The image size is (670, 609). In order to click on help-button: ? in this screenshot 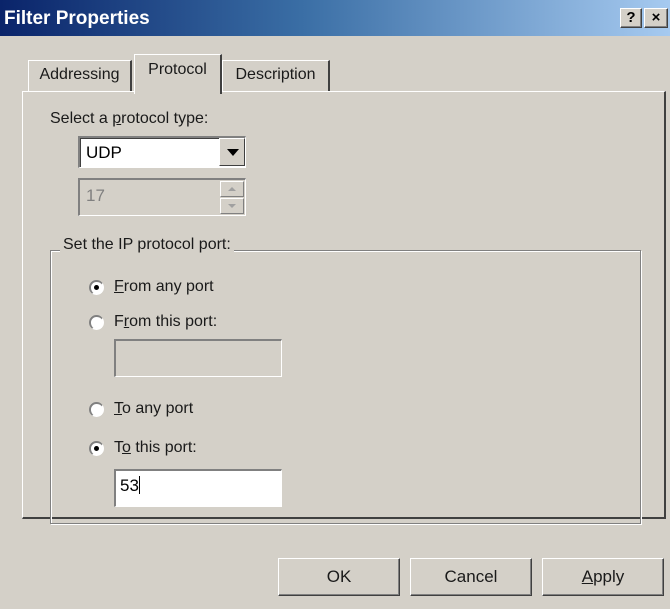, I will do `click(631, 18)`.